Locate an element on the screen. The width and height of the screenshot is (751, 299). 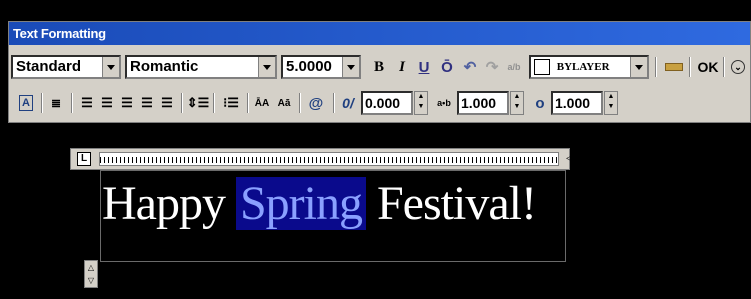
text-segment: Festival! is located at coordinates (451, 203).